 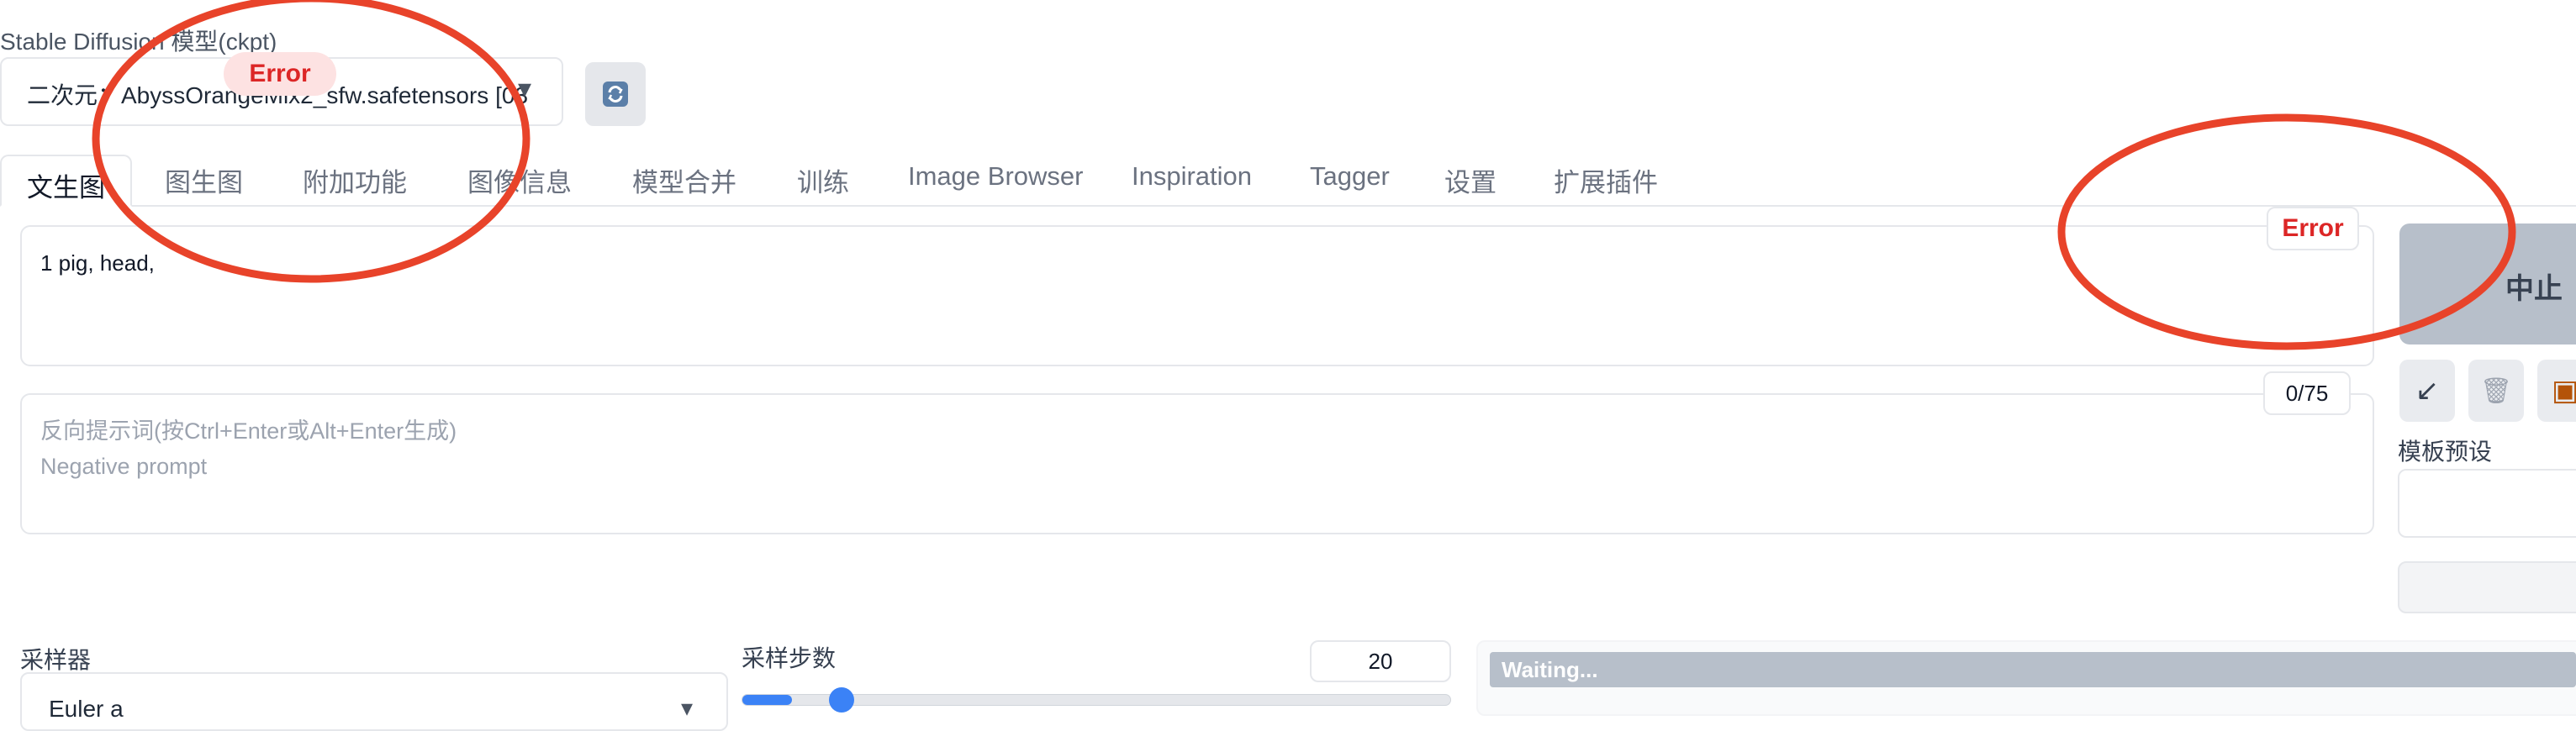 What do you see at coordinates (841, 700) in the screenshot?
I see `steps-slider-thumb` at bounding box center [841, 700].